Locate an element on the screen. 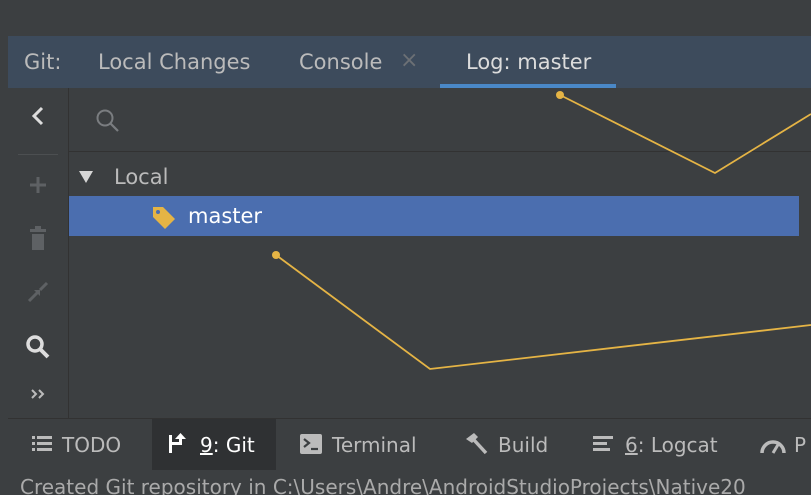  collapse-panel-button is located at coordinates (38, 119).